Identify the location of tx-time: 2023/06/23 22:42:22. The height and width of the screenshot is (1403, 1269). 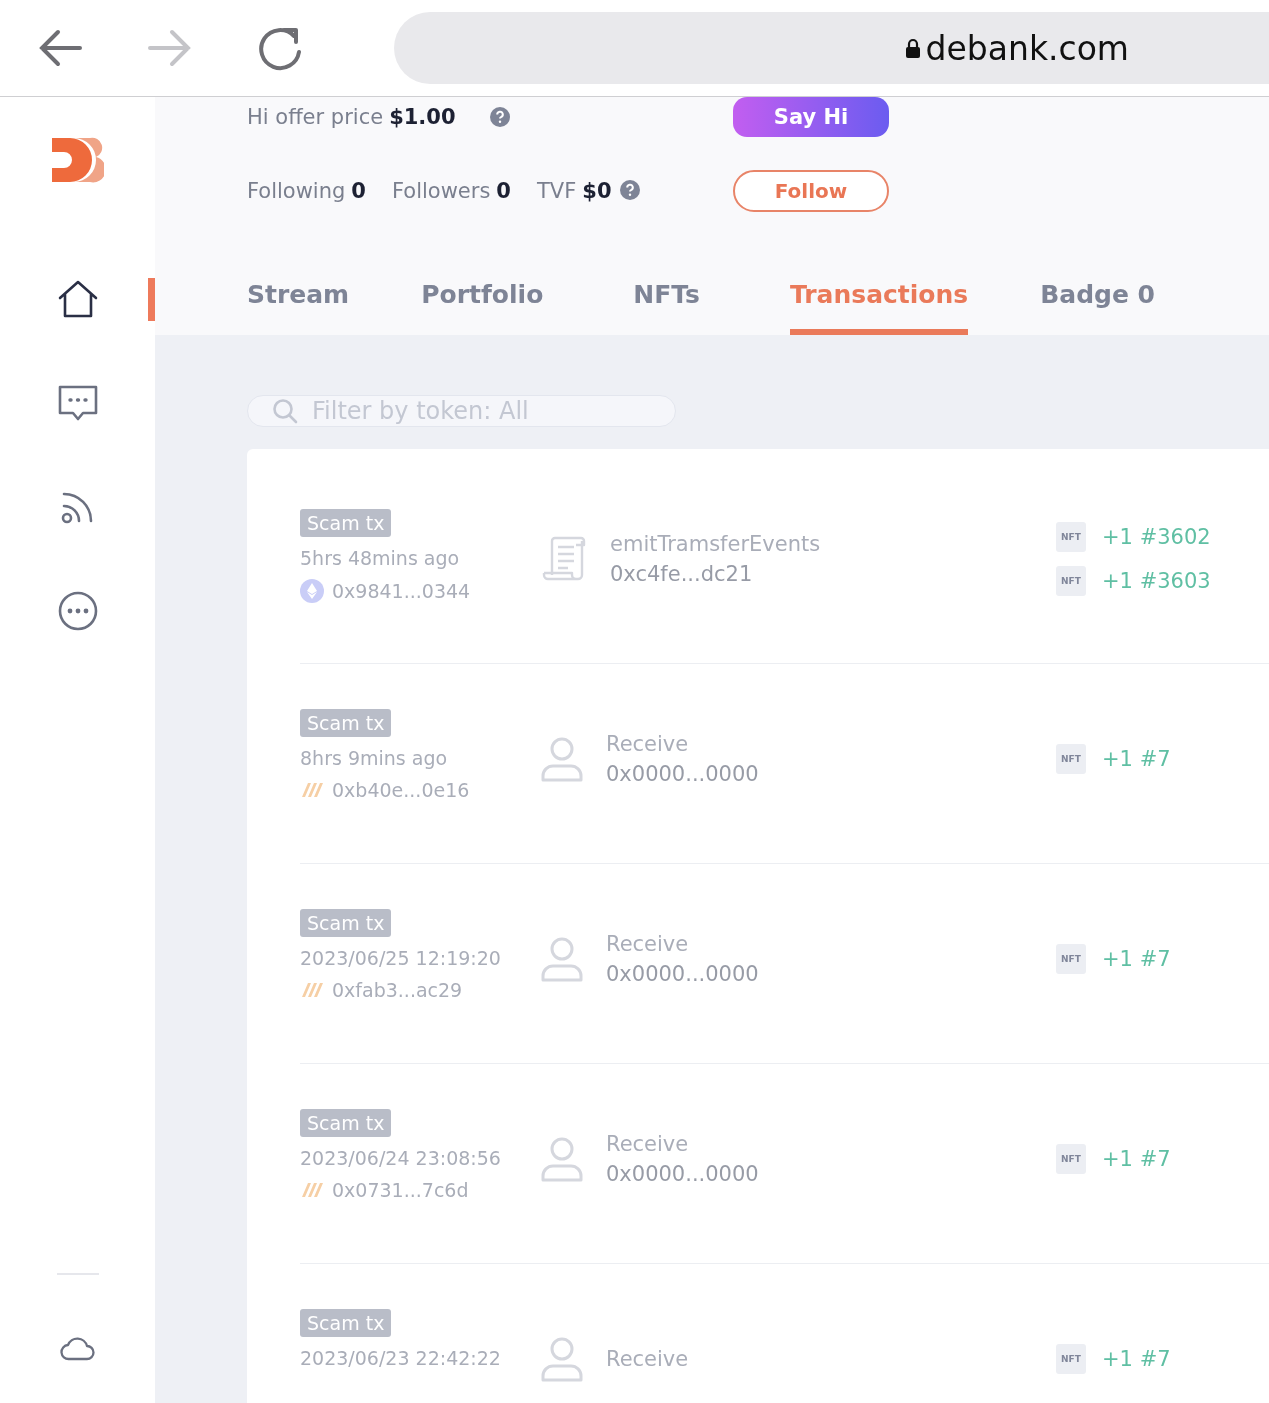
(401, 1358).